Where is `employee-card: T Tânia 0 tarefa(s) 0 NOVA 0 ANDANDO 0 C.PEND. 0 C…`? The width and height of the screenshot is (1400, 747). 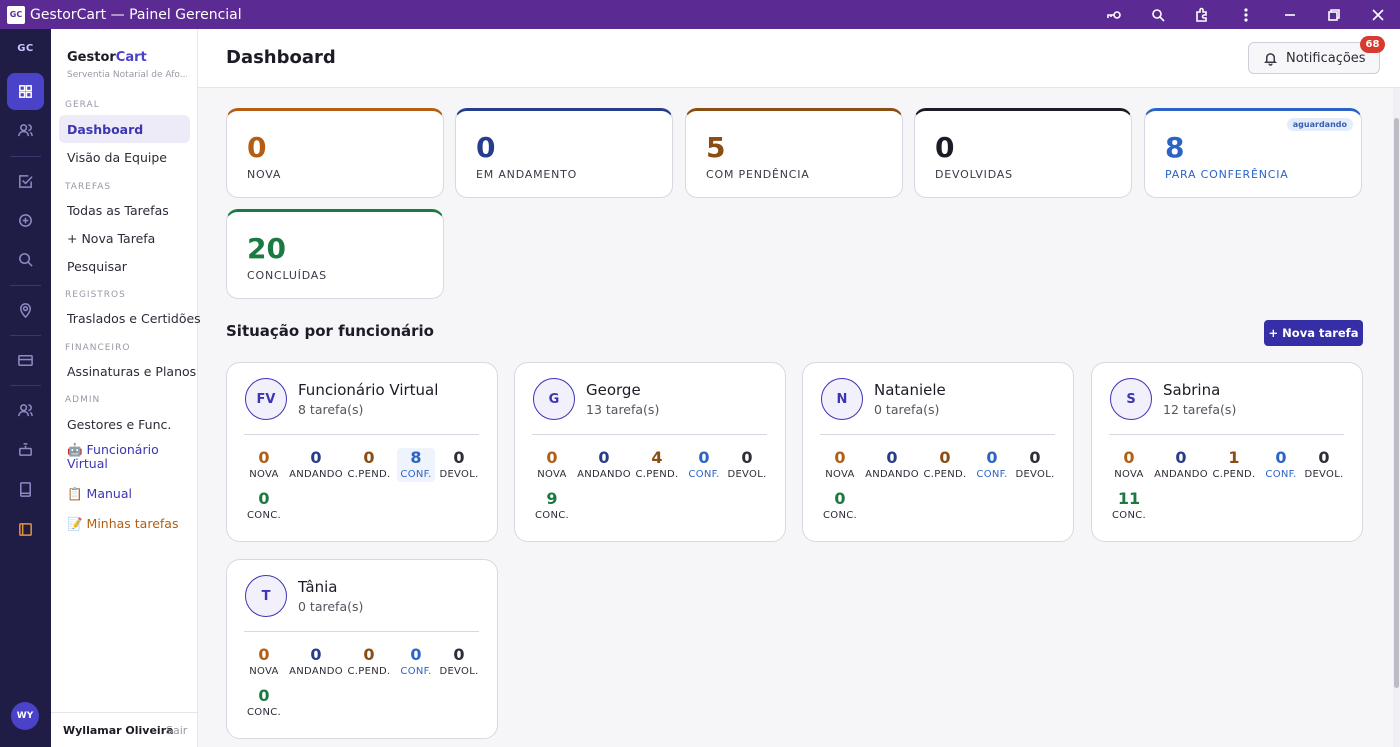
employee-card: T Tânia 0 tarefa(s) 0 NOVA 0 ANDANDO 0 C.PEND. 0 C… is located at coordinates (362, 649).